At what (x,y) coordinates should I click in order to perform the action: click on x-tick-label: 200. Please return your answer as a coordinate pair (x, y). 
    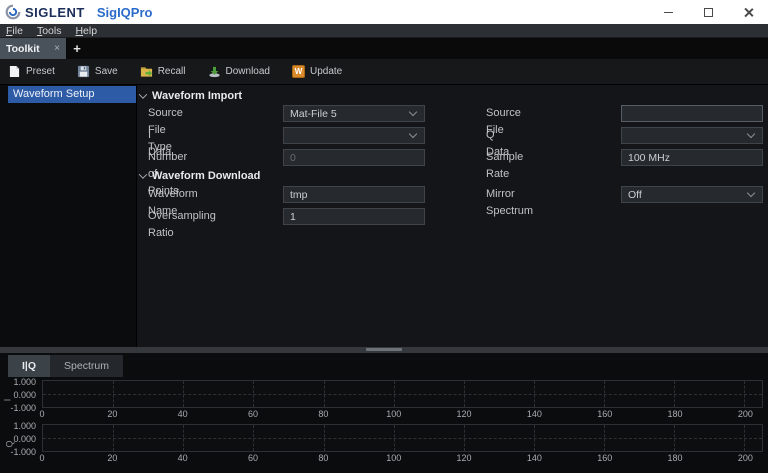
    Looking at the image, I should click on (745, 414).